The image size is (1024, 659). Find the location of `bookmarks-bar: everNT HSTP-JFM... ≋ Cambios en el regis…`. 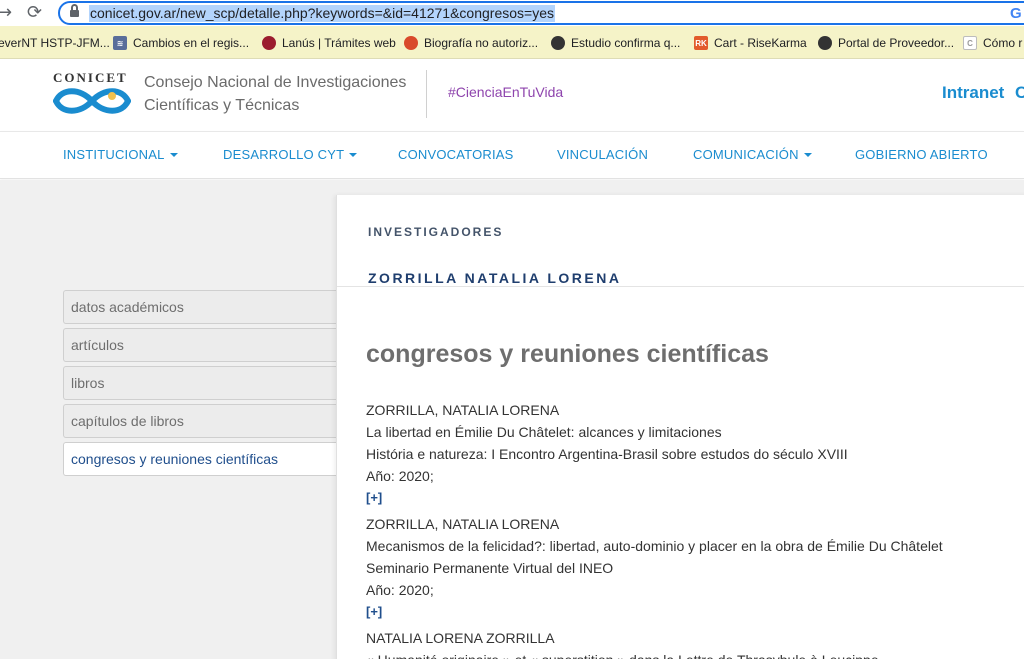

bookmarks-bar: everNT HSTP-JFM... ≋ Cambios en el regis… is located at coordinates (512, 42).